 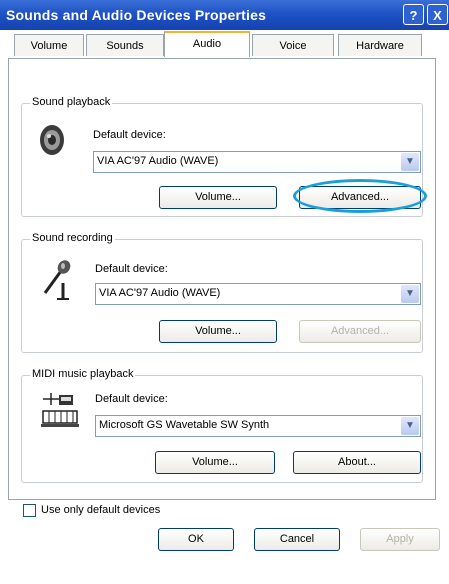 I want to click on tab-voice: Voice, so click(x=293, y=45).